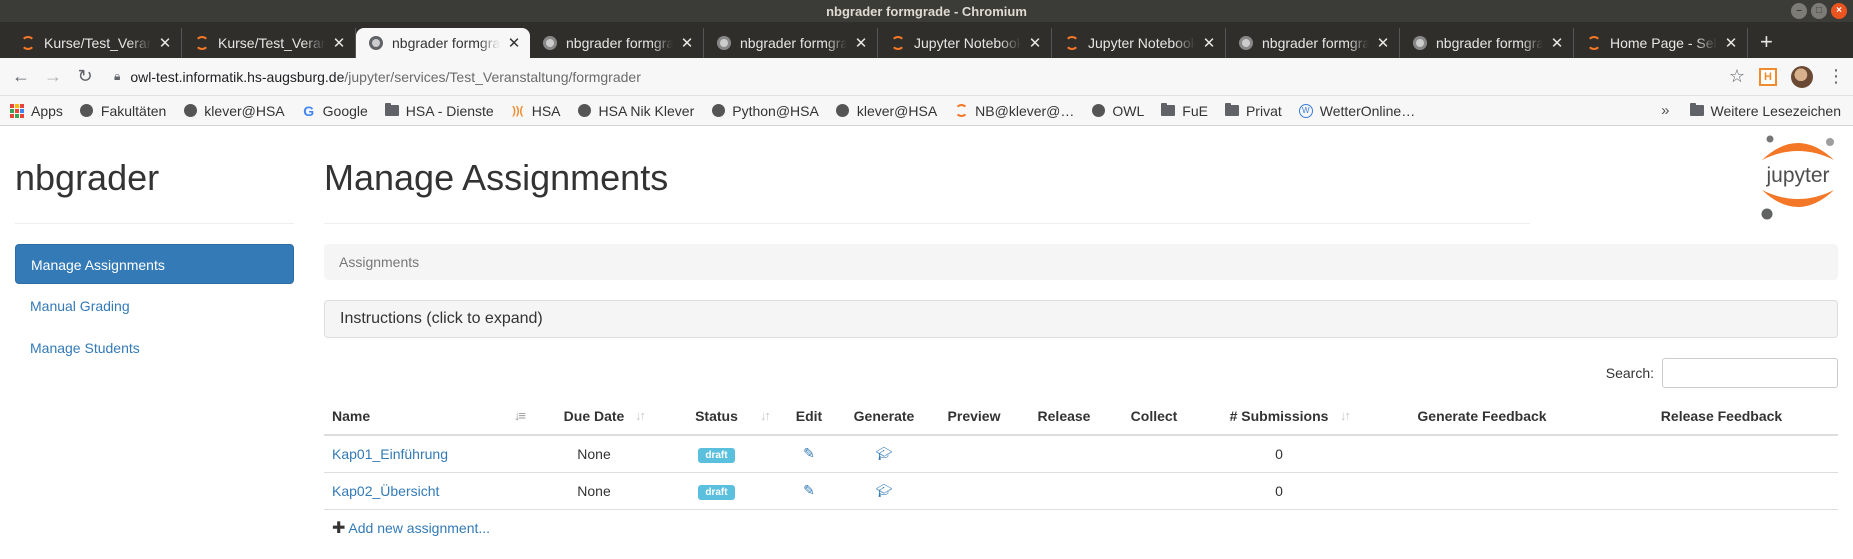 Image resolution: width=1853 pixels, height=559 pixels. What do you see at coordinates (154, 306) in the screenshot?
I see `sidebar-item-manual-grading: Manual Grading` at bounding box center [154, 306].